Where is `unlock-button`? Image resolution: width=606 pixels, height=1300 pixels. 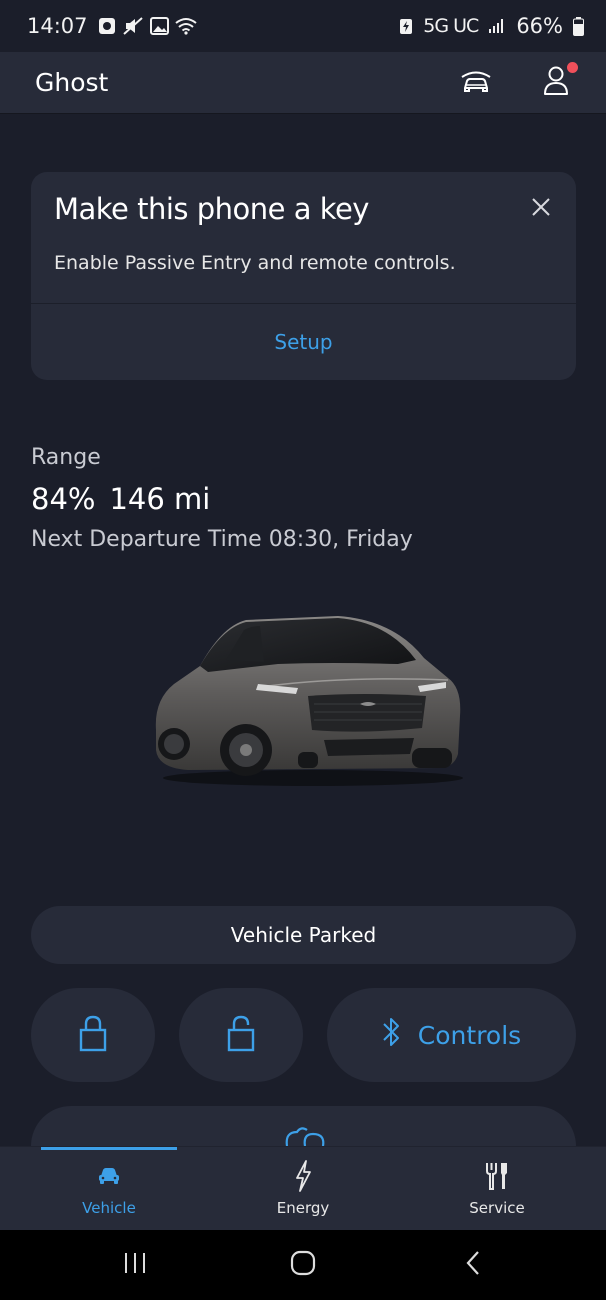
unlock-button is located at coordinates (241, 1035).